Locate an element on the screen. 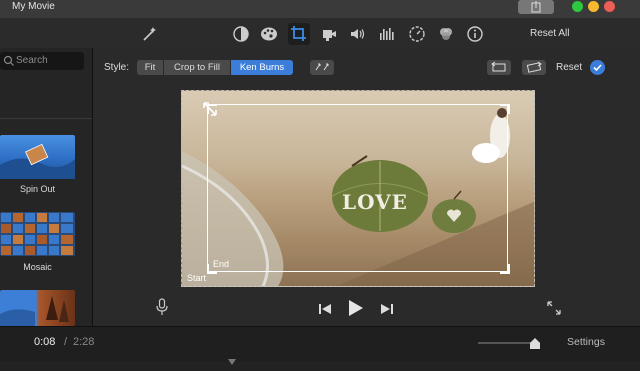 Image resolution: width=640 pixels, height=371 pixels. current-time: 0:08 is located at coordinates (45, 342).